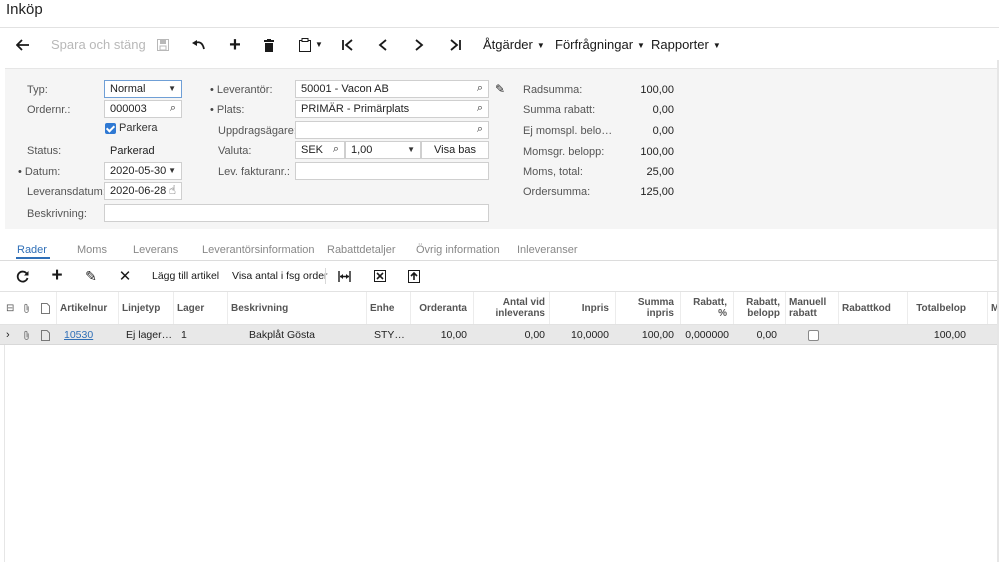 The image size is (999, 562). Describe the element at coordinates (510, 335) in the screenshot. I see `cell-received-qty: 0,00` at that location.